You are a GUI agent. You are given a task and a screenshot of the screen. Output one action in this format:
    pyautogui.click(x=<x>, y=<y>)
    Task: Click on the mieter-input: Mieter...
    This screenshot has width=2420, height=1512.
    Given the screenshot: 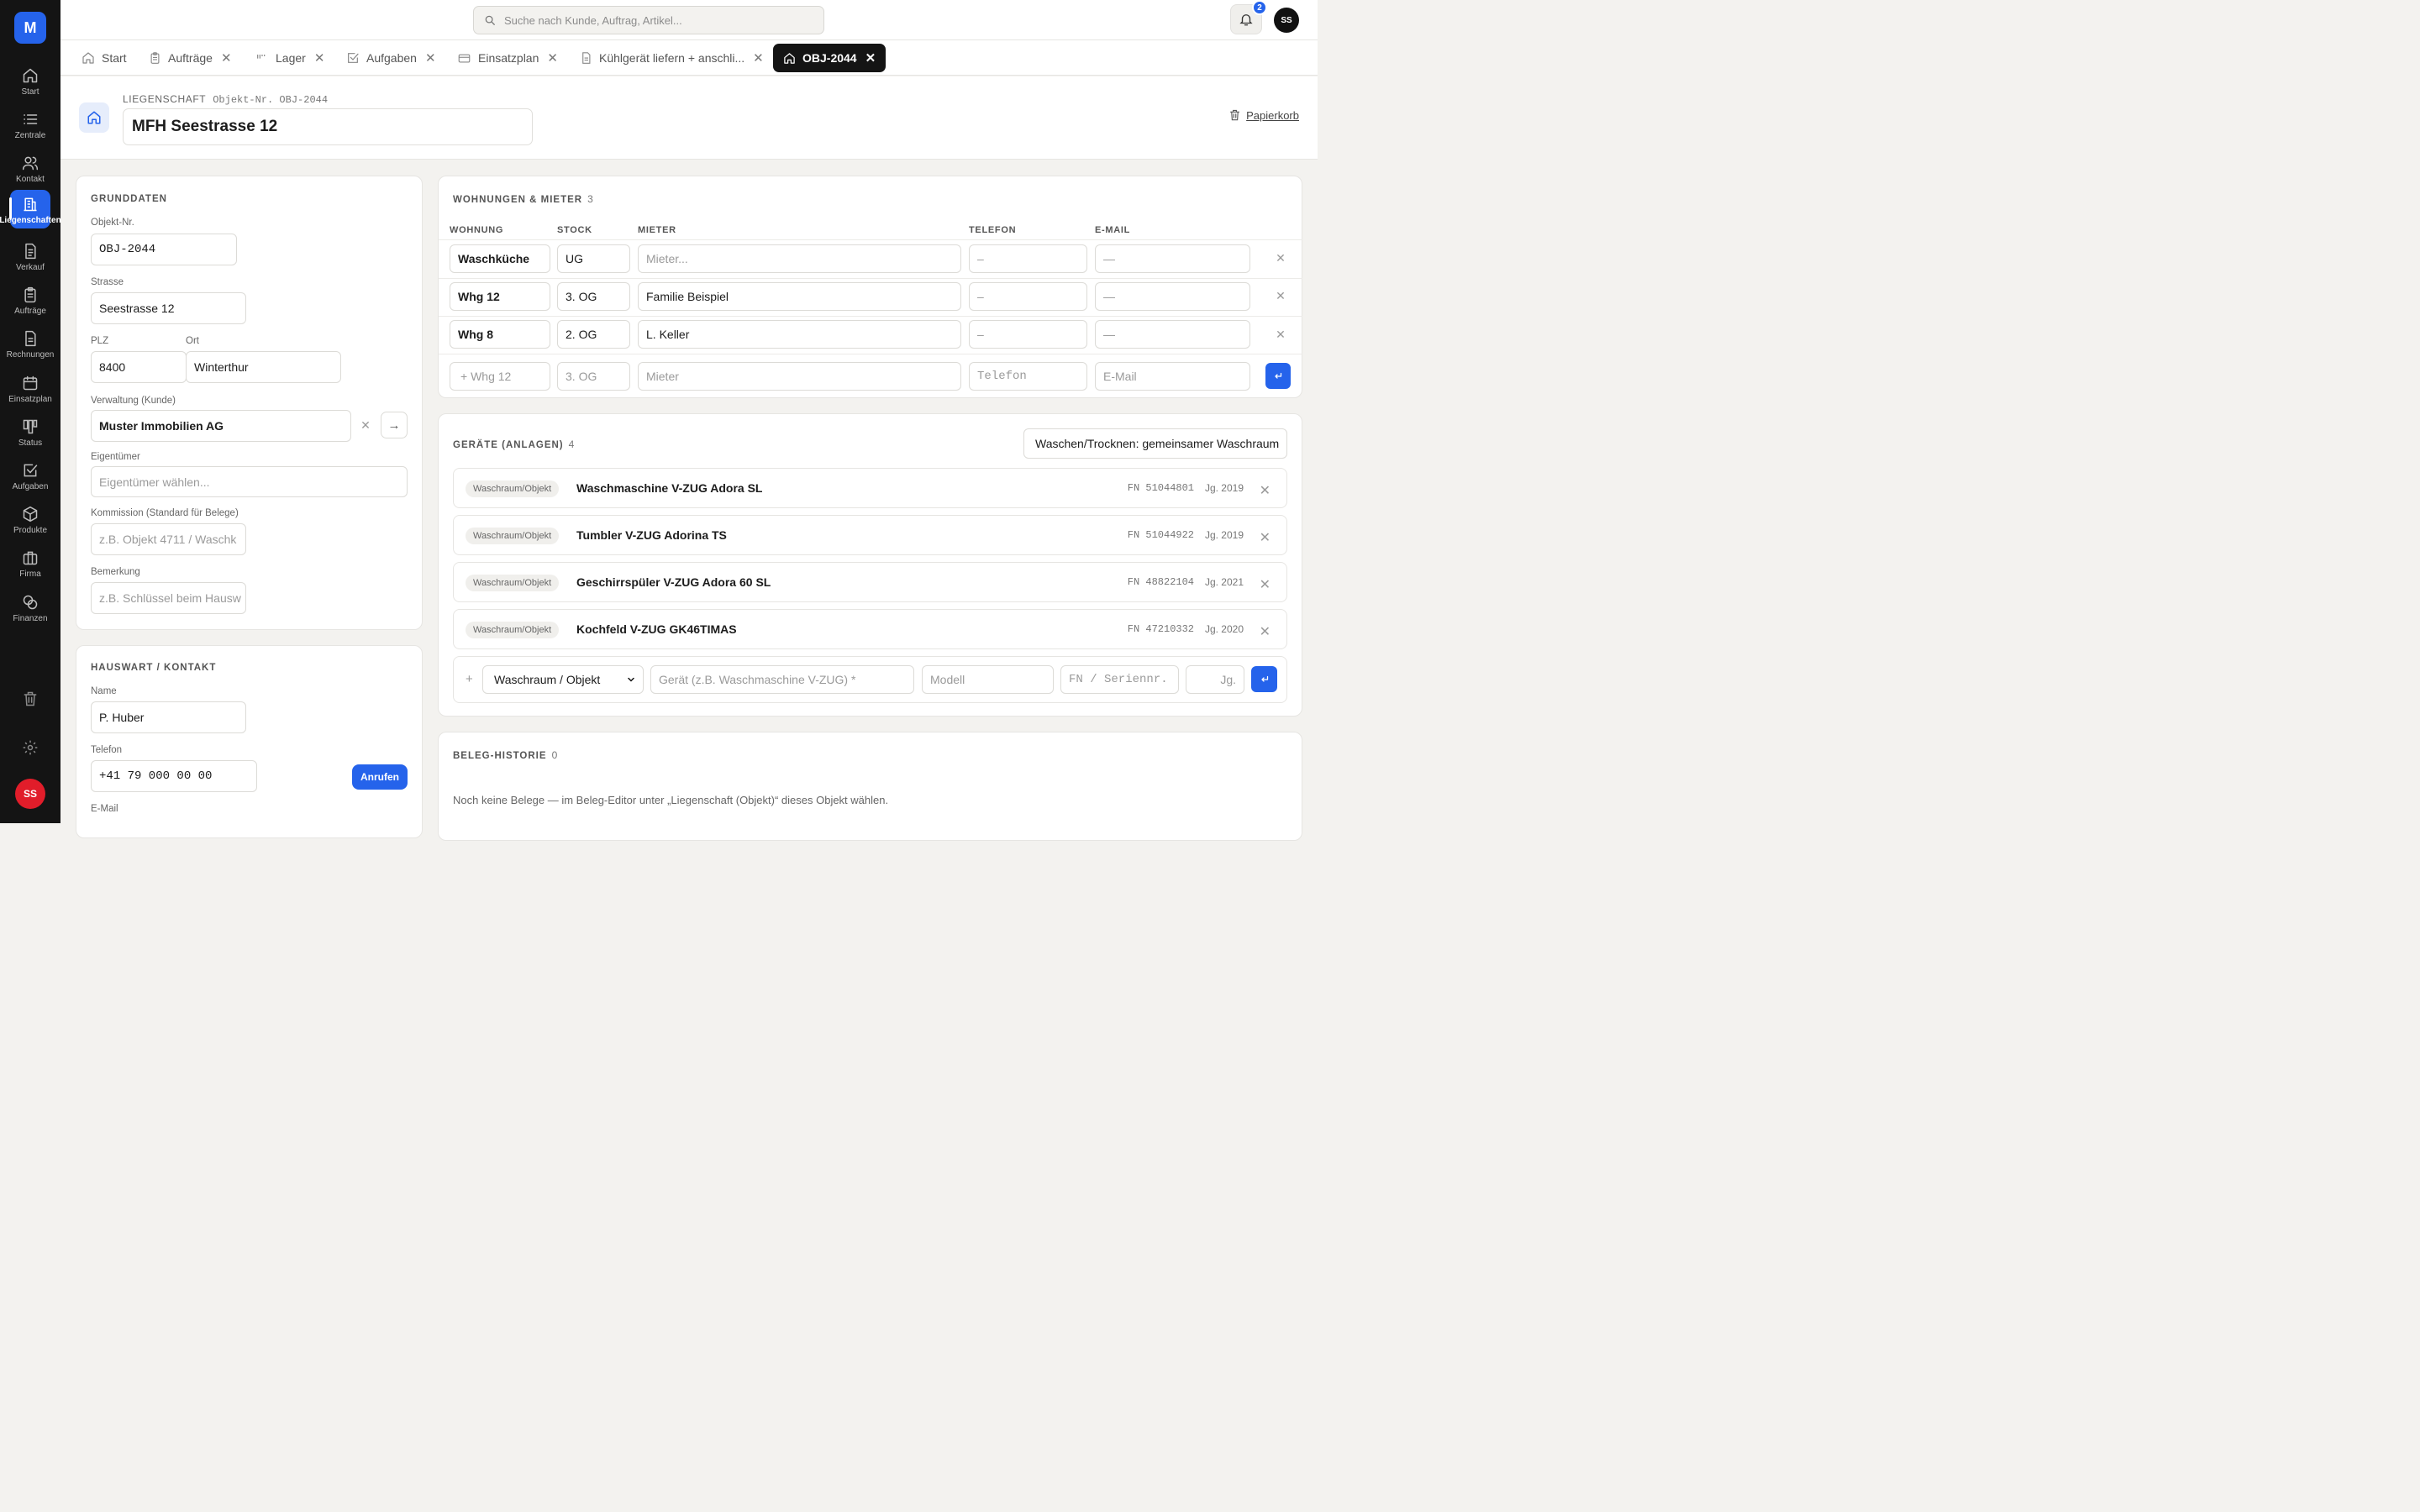 What is the action you would take?
    pyautogui.click(x=799, y=258)
    